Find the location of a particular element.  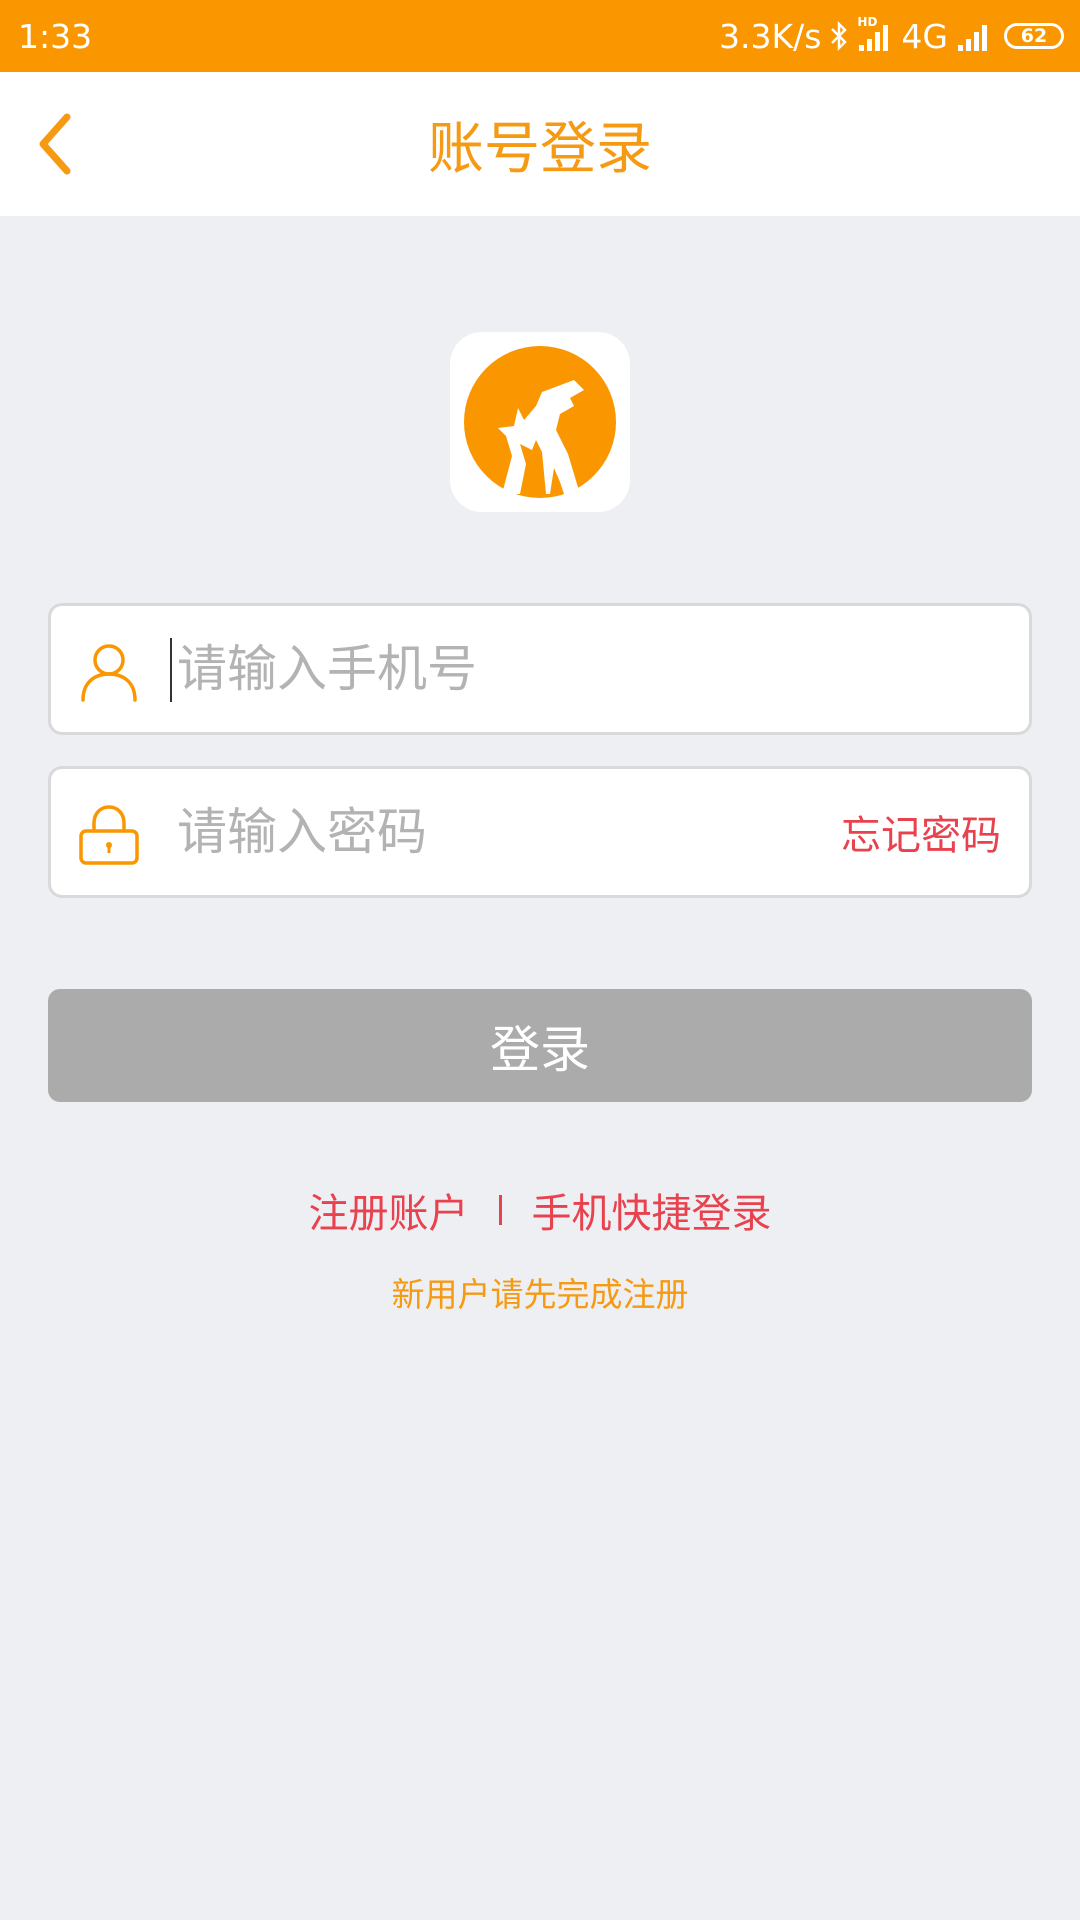

password-field: 忘记密码 is located at coordinates (540, 832).